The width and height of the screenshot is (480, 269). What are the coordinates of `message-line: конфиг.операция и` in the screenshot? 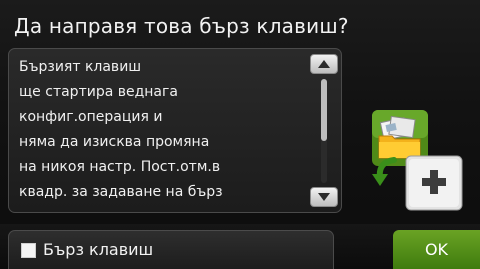 It's located at (91, 117).